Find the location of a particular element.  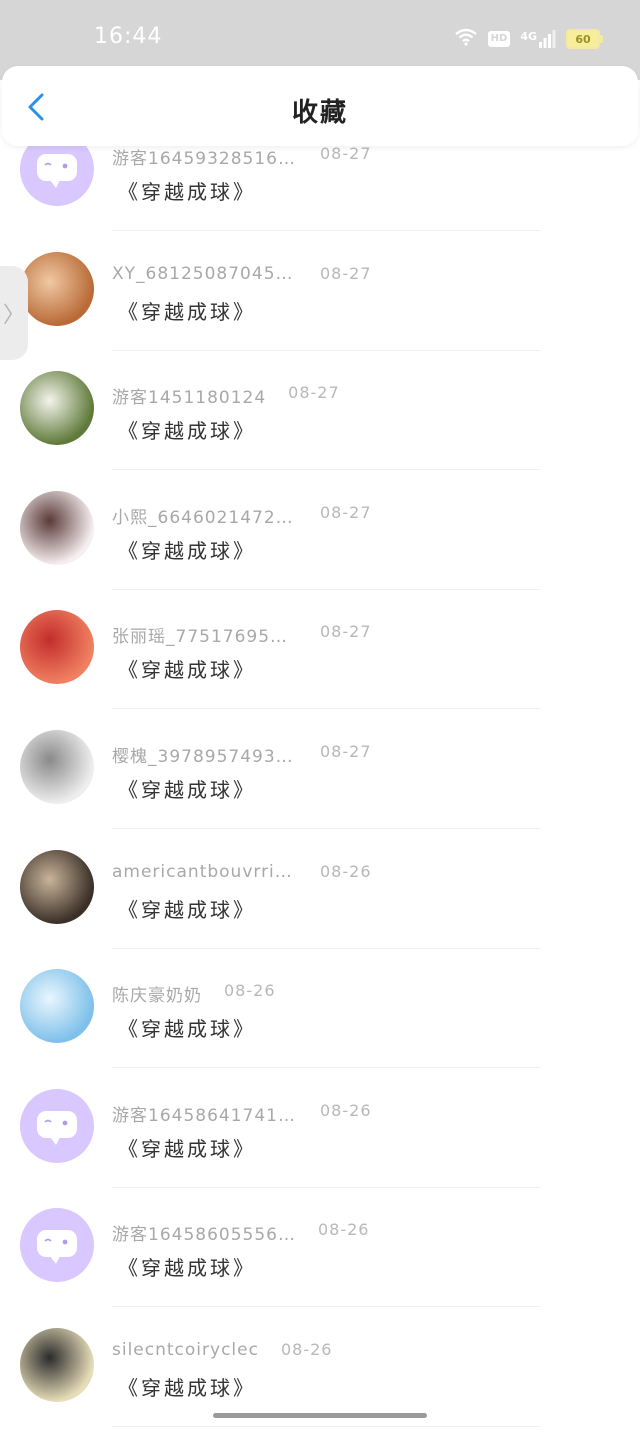

page-title: 收藏 is located at coordinates (319, 113).